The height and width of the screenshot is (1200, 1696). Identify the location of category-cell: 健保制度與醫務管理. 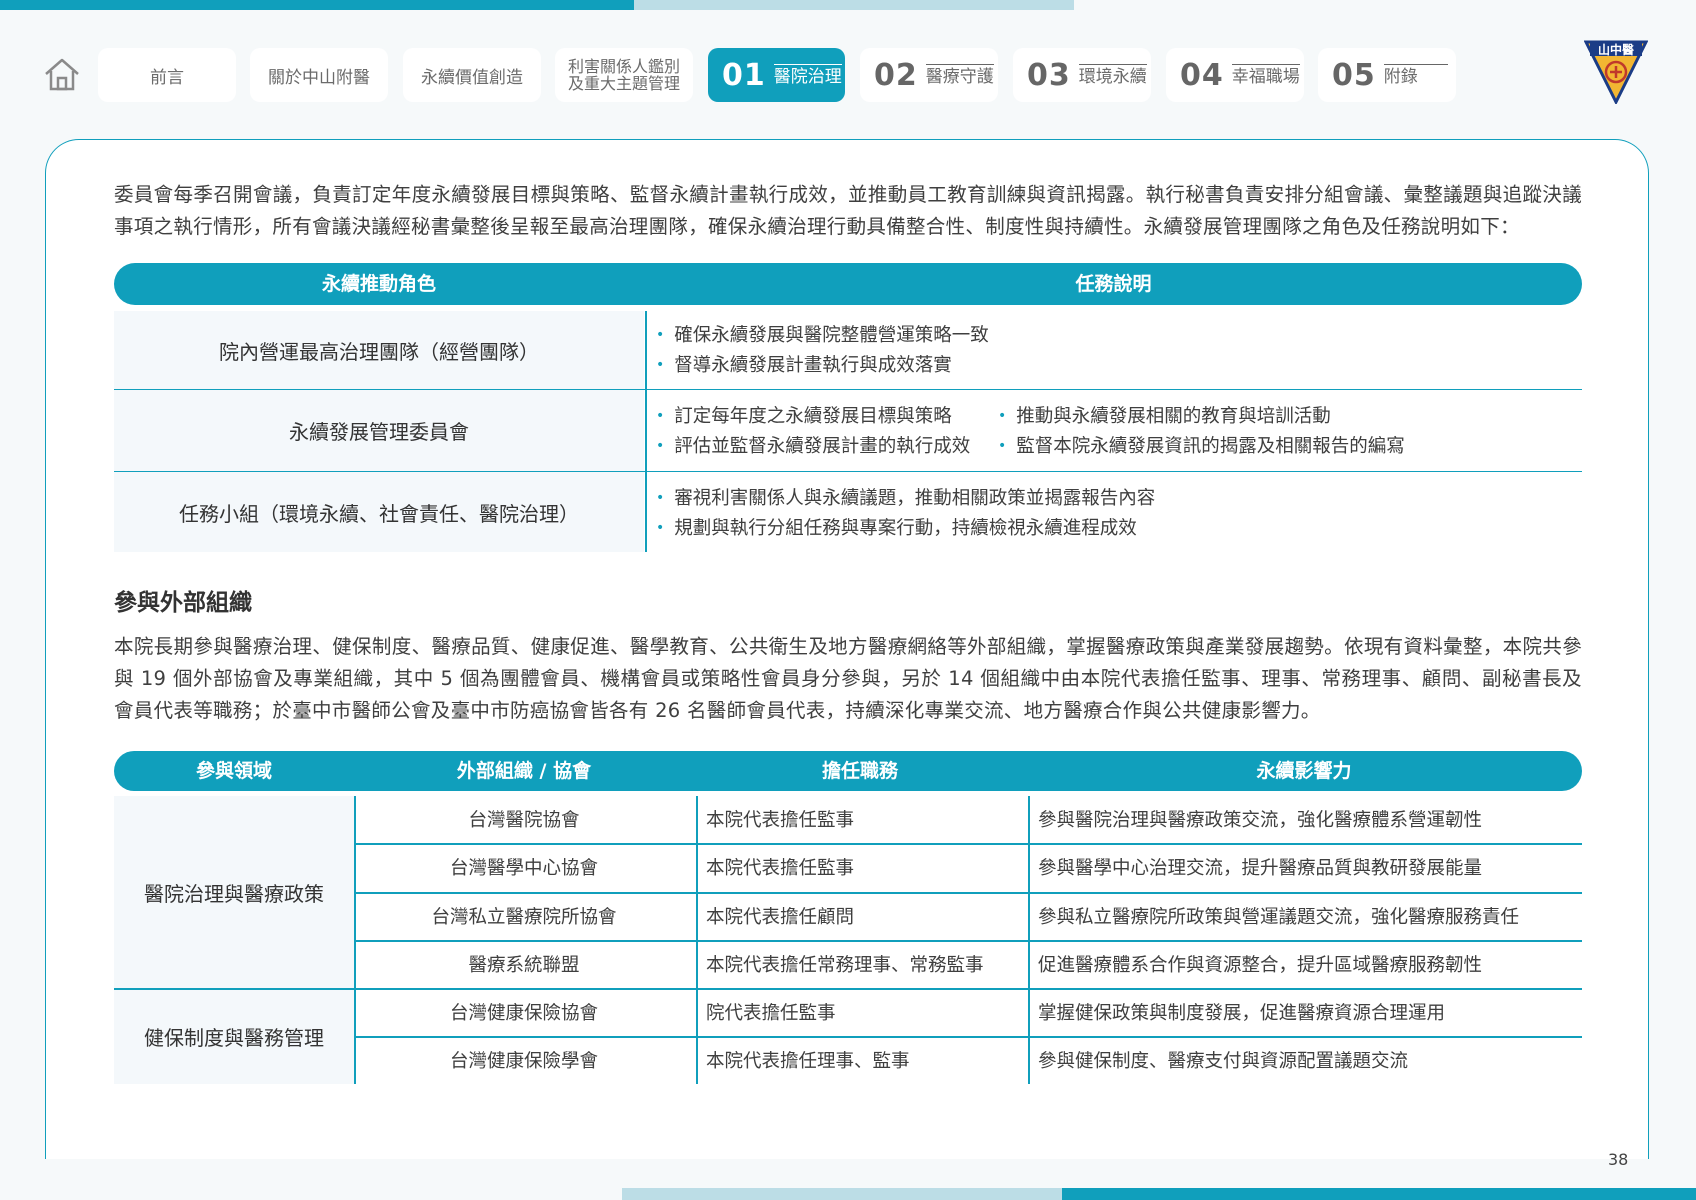
(234, 1036).